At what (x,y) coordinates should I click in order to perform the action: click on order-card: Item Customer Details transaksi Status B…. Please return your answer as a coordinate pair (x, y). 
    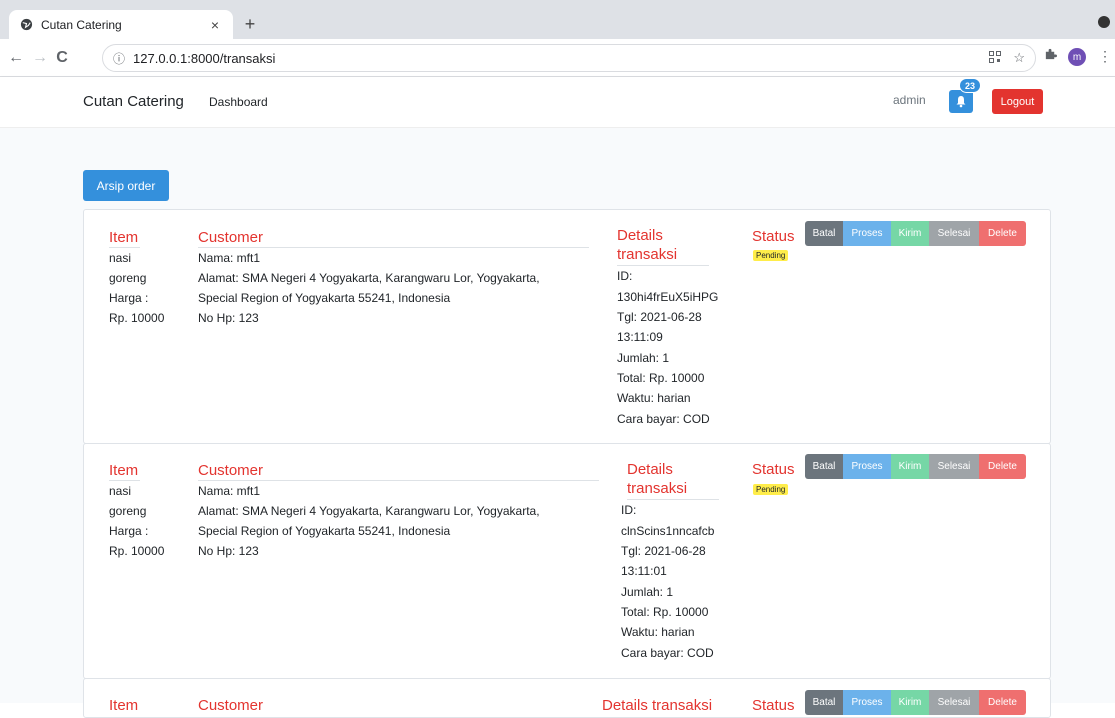
    Looking at the image, I should click on (567, 698).